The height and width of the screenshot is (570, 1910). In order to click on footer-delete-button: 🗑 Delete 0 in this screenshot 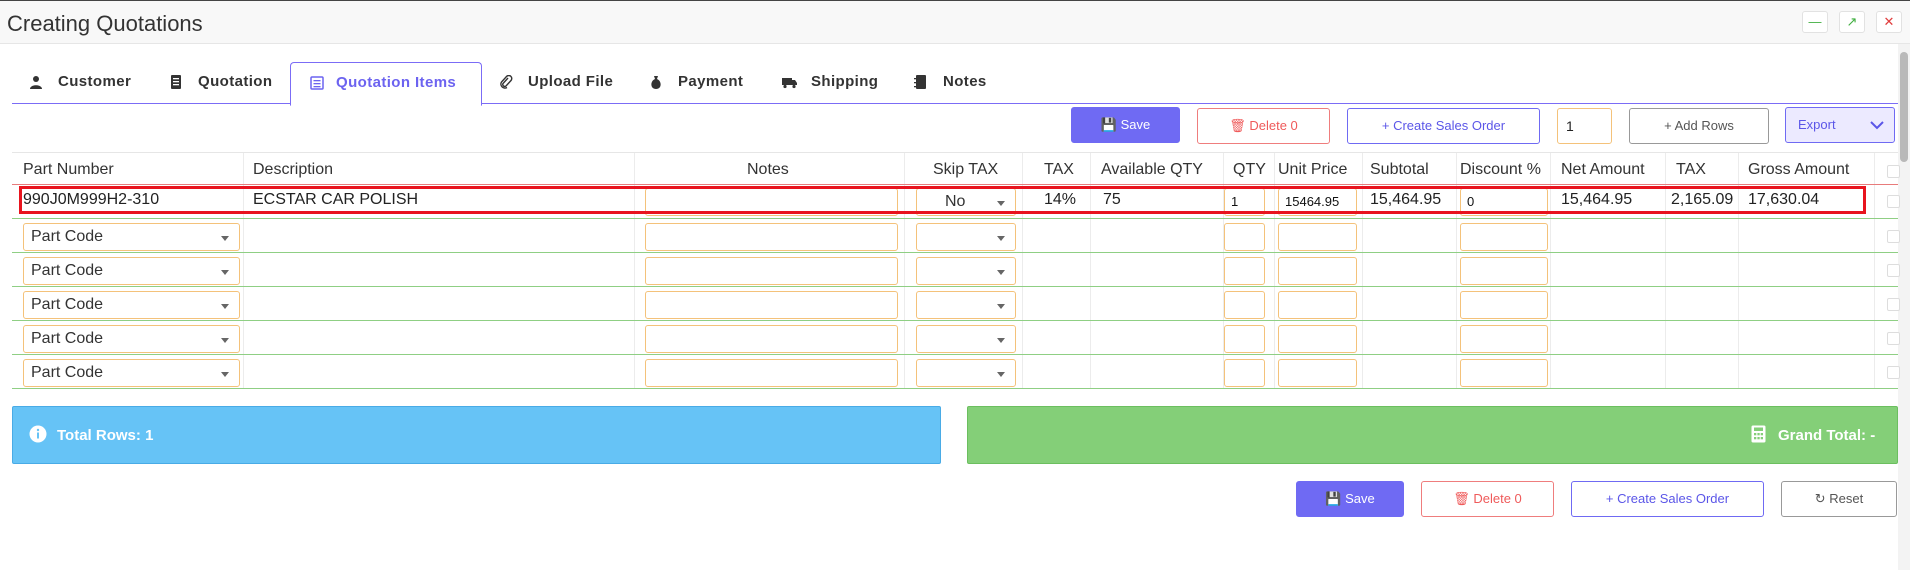, I will do `click(1487, 499)`.